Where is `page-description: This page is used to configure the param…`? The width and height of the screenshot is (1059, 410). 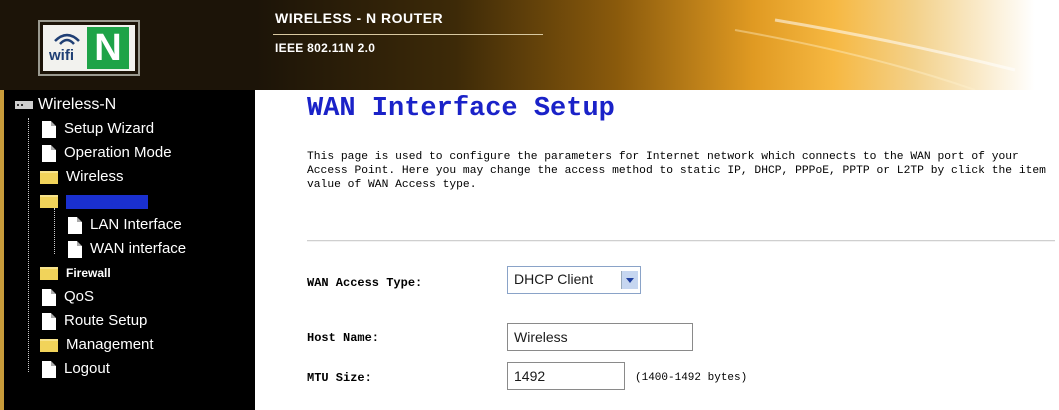
page-description: This page is used to configure the param… is located at coordinates (676, 171).